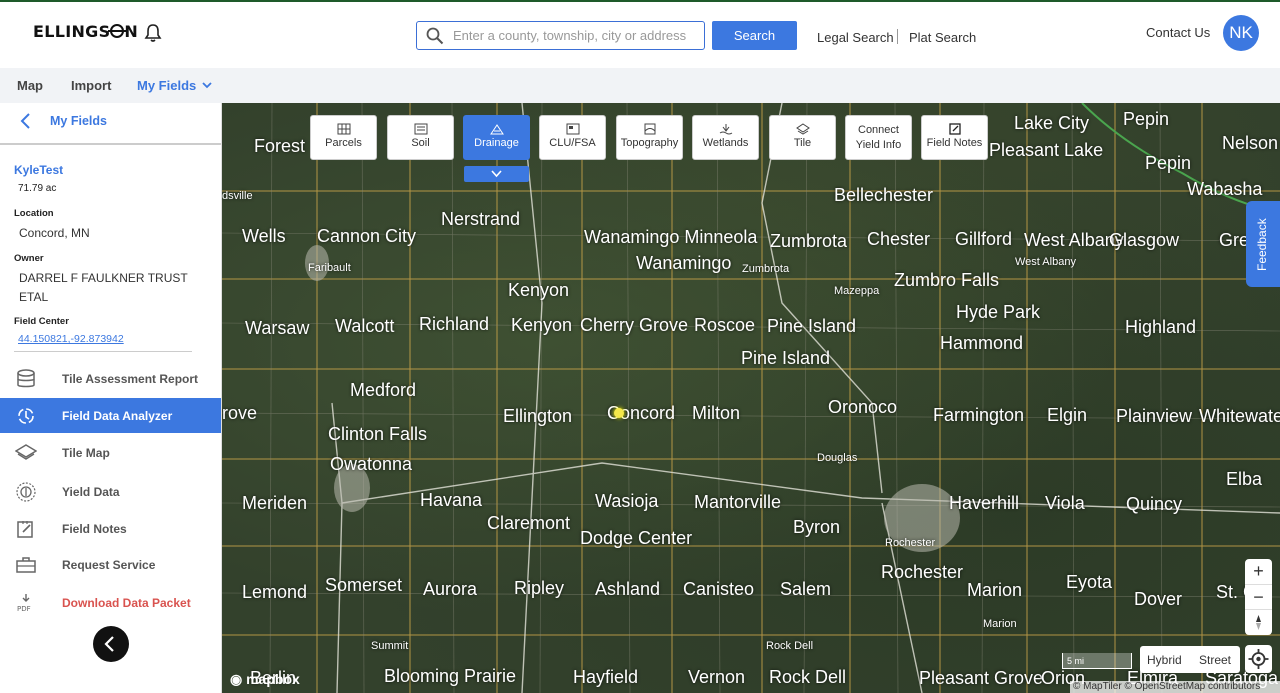 The width and height of the screenshot is (1280, 693). I want to click on map-label: Canisteo, so click(719, 589).